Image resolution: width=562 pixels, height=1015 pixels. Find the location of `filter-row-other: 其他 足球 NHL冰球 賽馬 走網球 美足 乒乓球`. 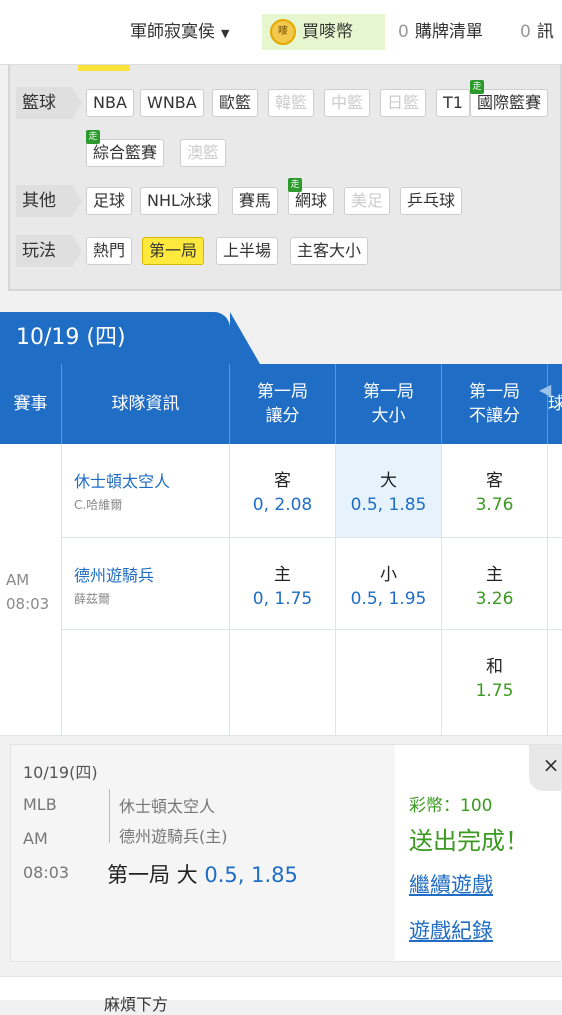

filter-row-other: 其他 足球 NHL冰球 賽馬 走網球 美足 乒乓球 is located at coordinates (286, 197).